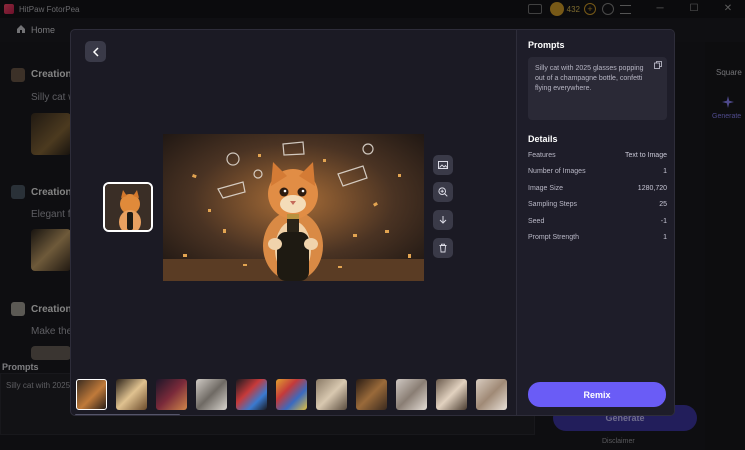  I want to click on image-icon, so click(443, 165).